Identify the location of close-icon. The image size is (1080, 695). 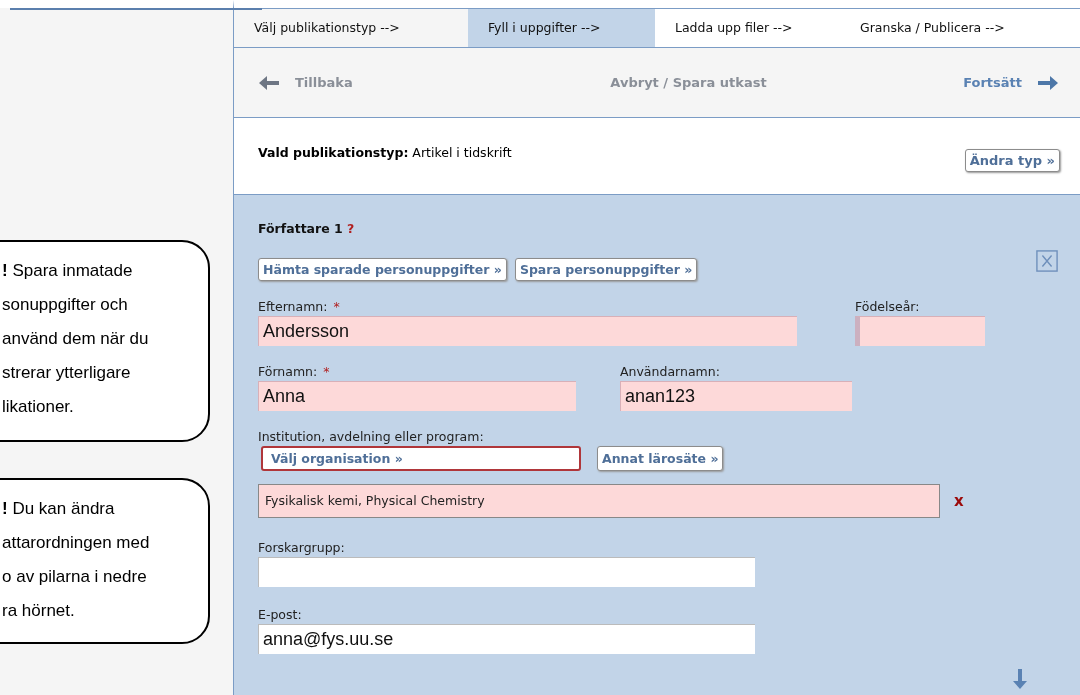
(1047, 261).